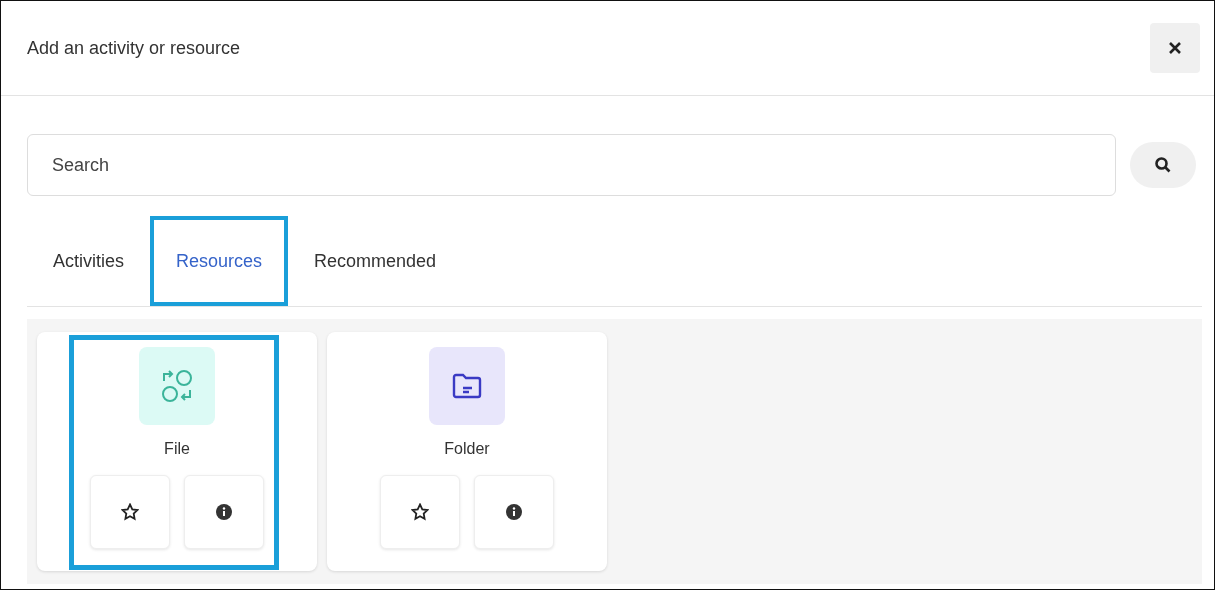 This screenshot has height=590, width=1215. I want to click on tab: Resources, so click(219, 261).